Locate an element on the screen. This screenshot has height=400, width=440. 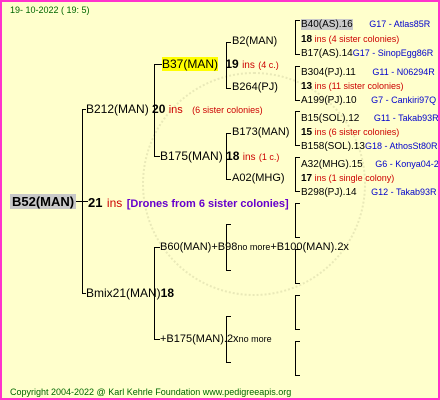
g1-queen: B2(MAN) is located at coordinates (254, 41).